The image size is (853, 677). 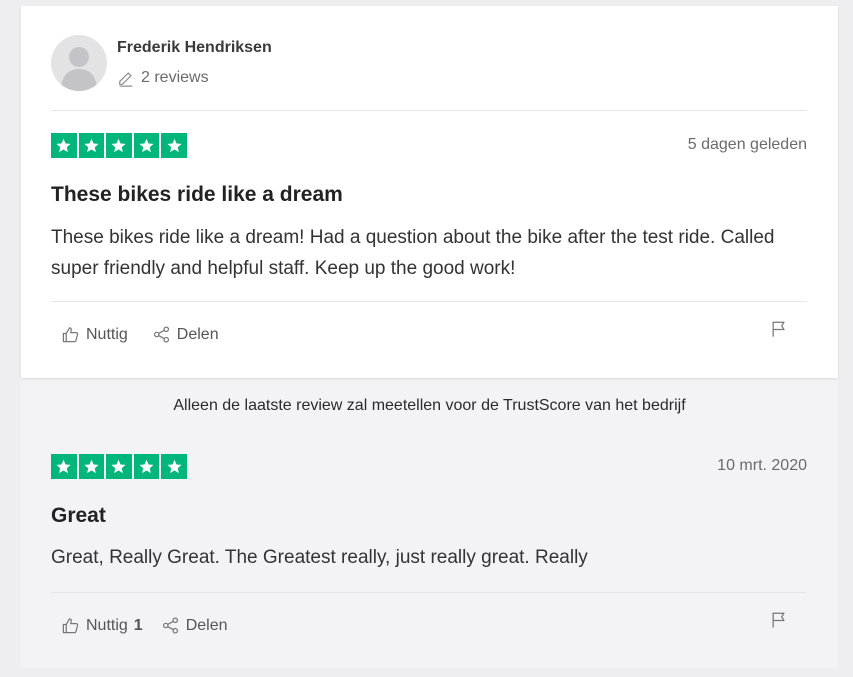 I want to click on user-avatar-icon, so click(x=79, y=69).